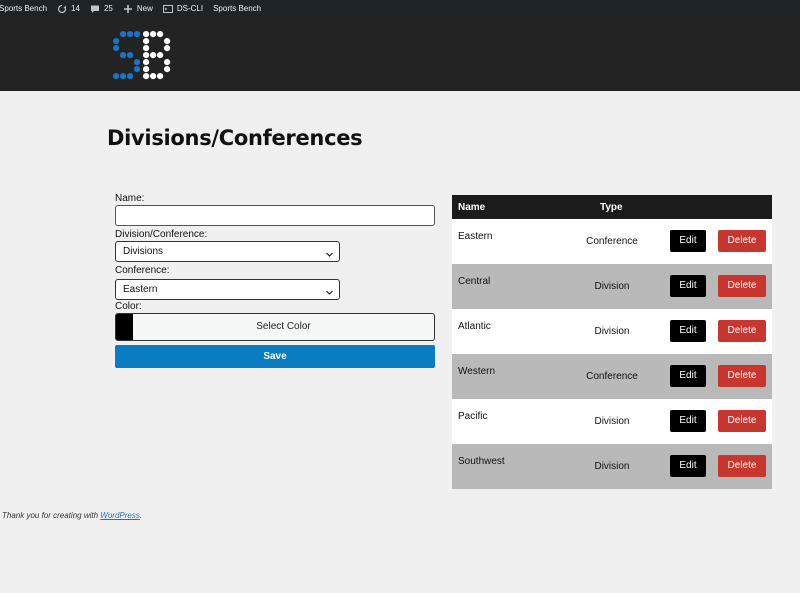 This screenshot has width=800, height=593. I want to click on terminal-icon, so click(167, 9).